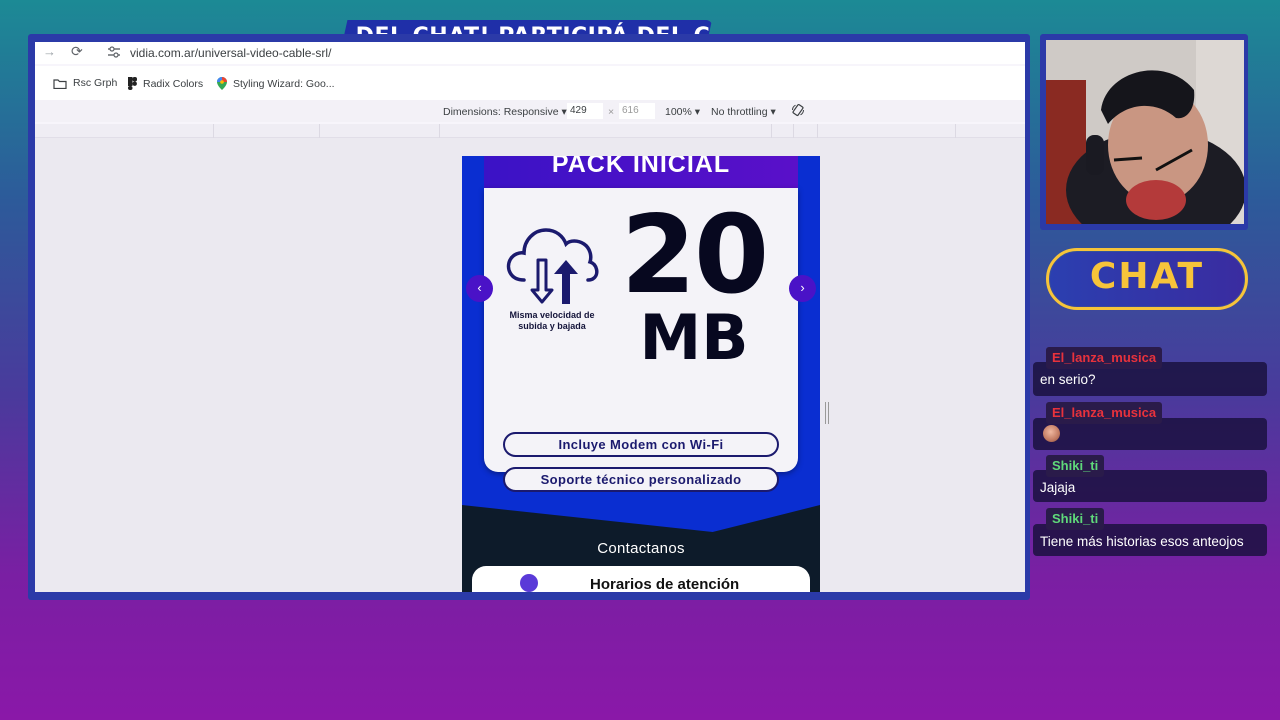 The height and width of the screenshot is (720, 1280). Describe the element at coordinates (641, 167) in the screenshot. I see `pack-title: PACK INICIAL` at that location.